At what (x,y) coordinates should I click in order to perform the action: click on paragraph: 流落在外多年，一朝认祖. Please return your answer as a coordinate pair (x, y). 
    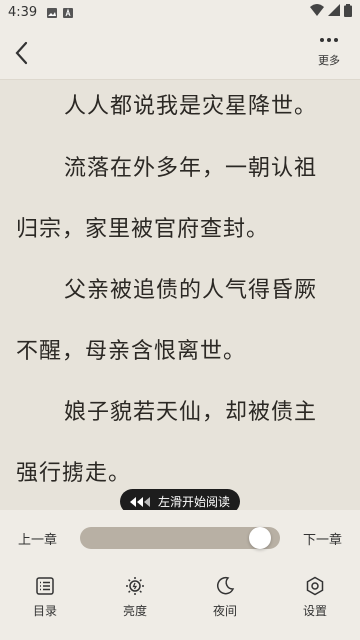
    Looking at the image, I should click on (191, 168).